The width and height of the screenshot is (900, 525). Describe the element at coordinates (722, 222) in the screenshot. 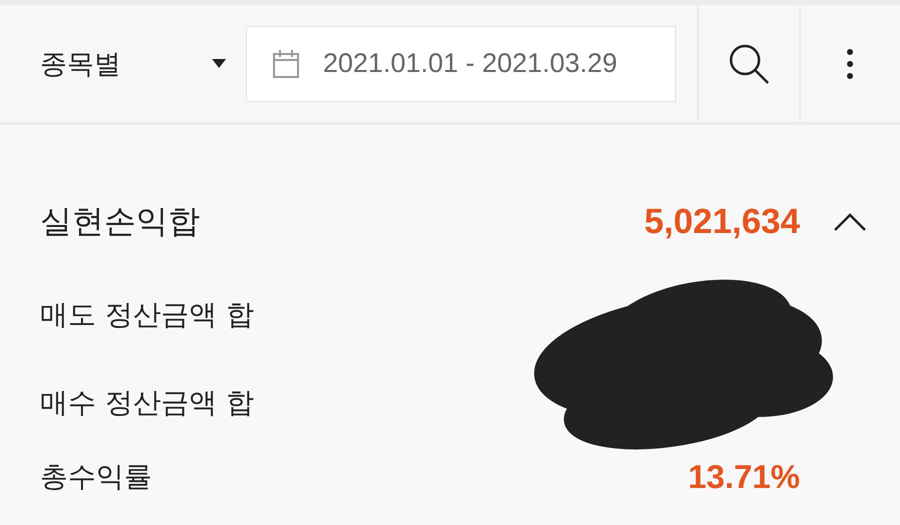

I see `summary-value: 5,021,634` at that location.